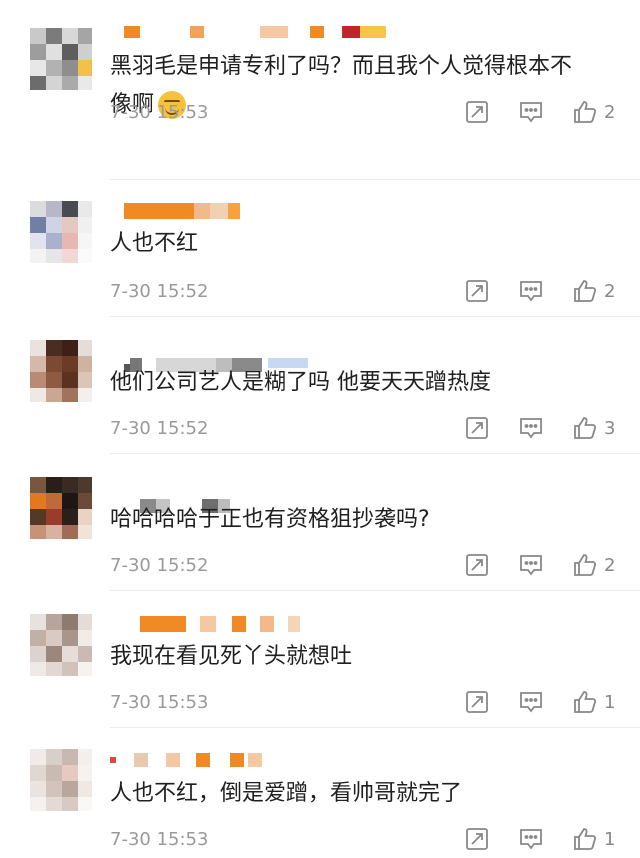 This screenshot has height=858, width=640. Describe the element at coordinates (341, 66) in the screenshot. I see `comment-text-line: 黑羽毛是申请专利了吗？而且我个人觉得根本不` at that location.